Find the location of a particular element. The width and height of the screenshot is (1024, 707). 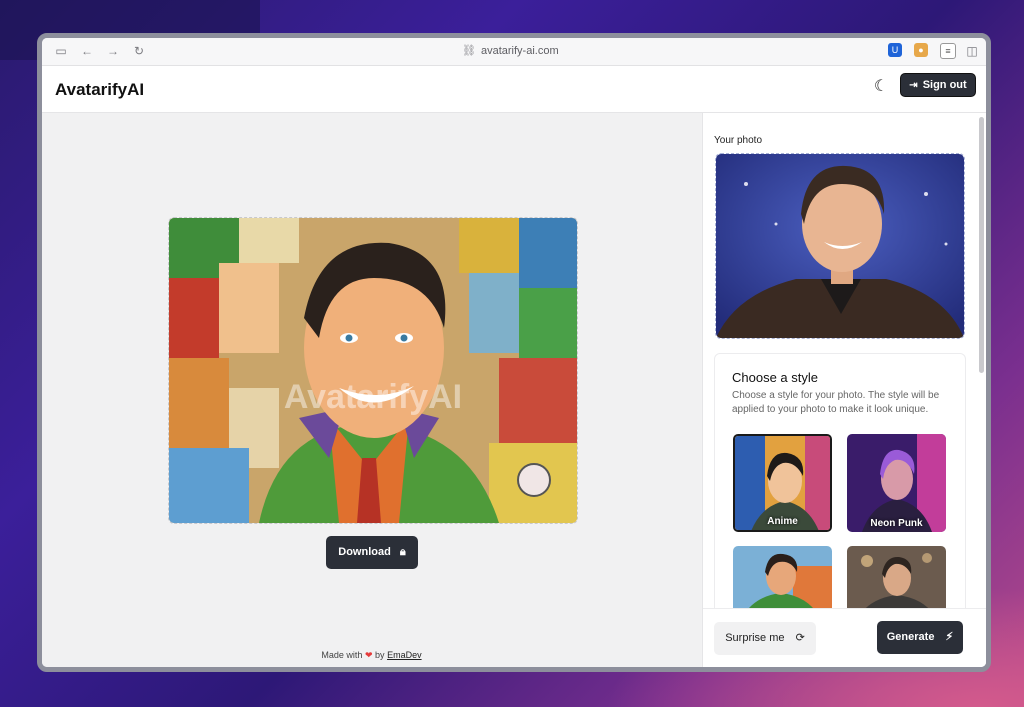

brand-logo: AvatarifyAI is located at coordinates (99, 90).